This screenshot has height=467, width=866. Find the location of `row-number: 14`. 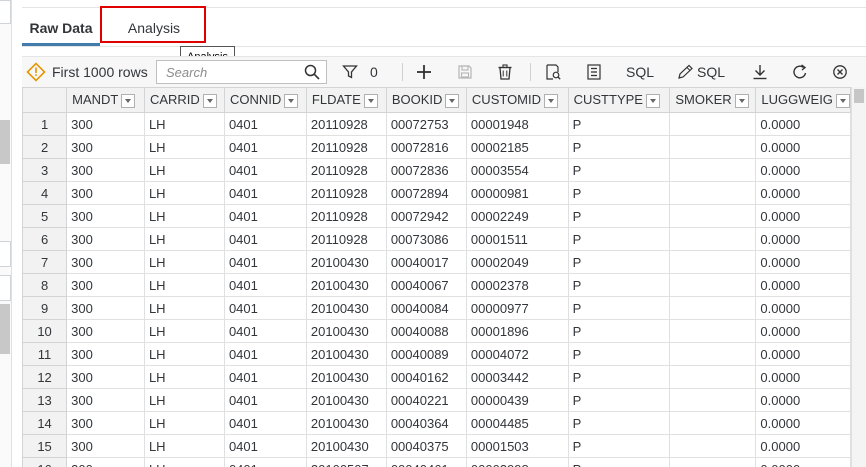

row-number: 14 is located at coordinates (45, 423).